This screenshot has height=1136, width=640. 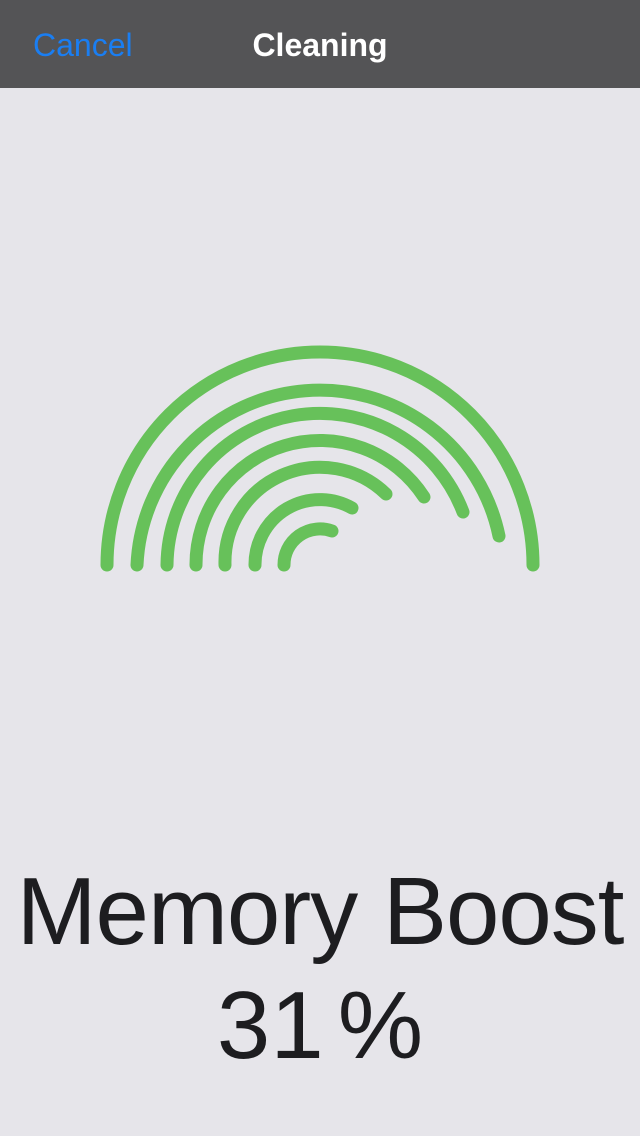 I want to click on progress-unit: %, so click(x=380, y=1025).